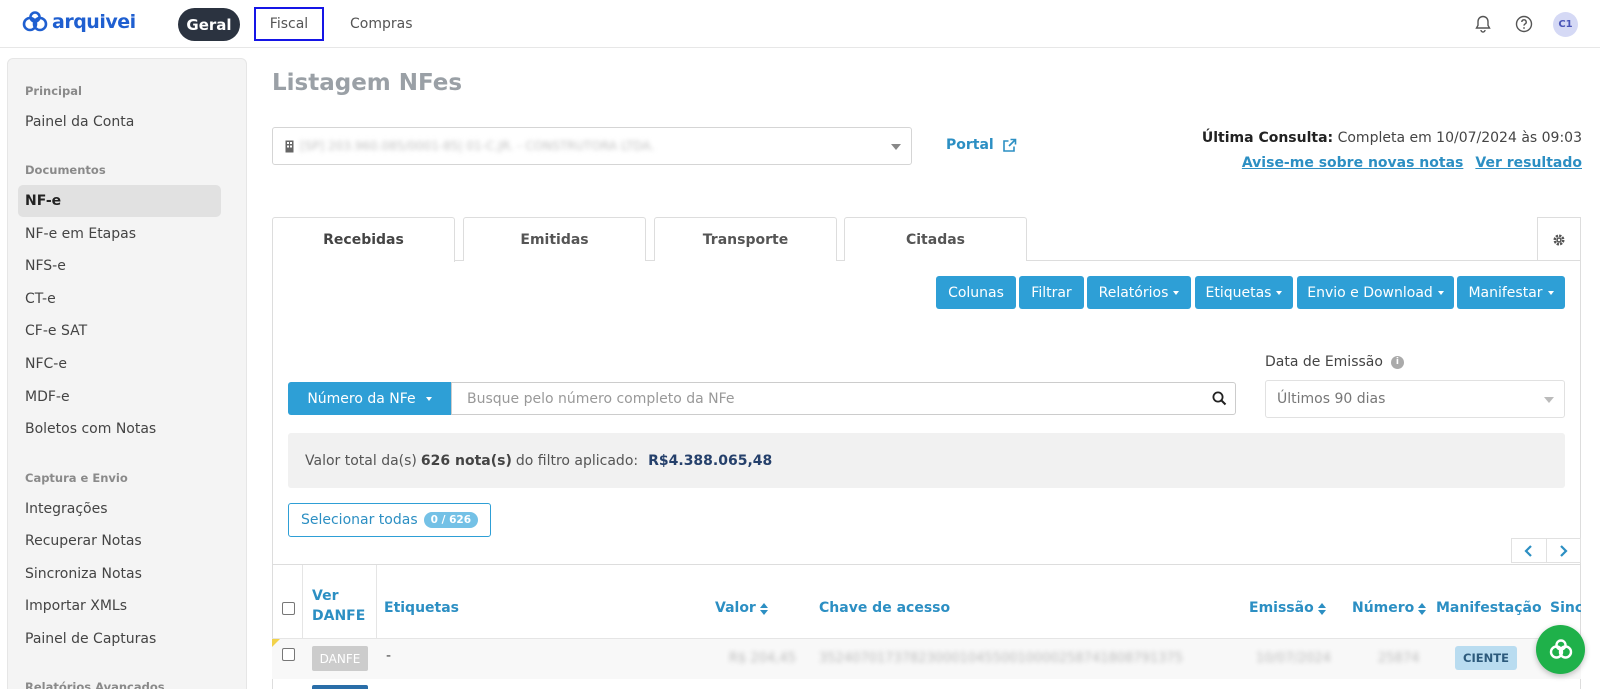  What do you see at coordinates (1389, 601) in the screenshot?
I see `column-numero: Número` at bounding box center [1389, 601].